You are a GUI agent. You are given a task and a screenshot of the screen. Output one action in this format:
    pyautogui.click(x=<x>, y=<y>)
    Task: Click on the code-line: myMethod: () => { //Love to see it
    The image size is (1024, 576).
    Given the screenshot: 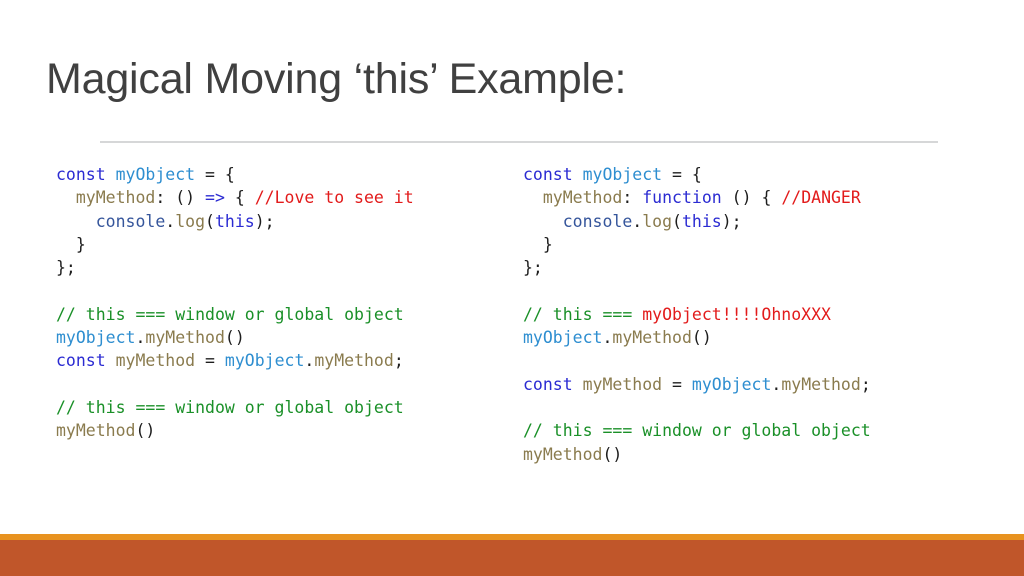 What is the action you would take?
    pyautogui.click(x=281, y=197)
    